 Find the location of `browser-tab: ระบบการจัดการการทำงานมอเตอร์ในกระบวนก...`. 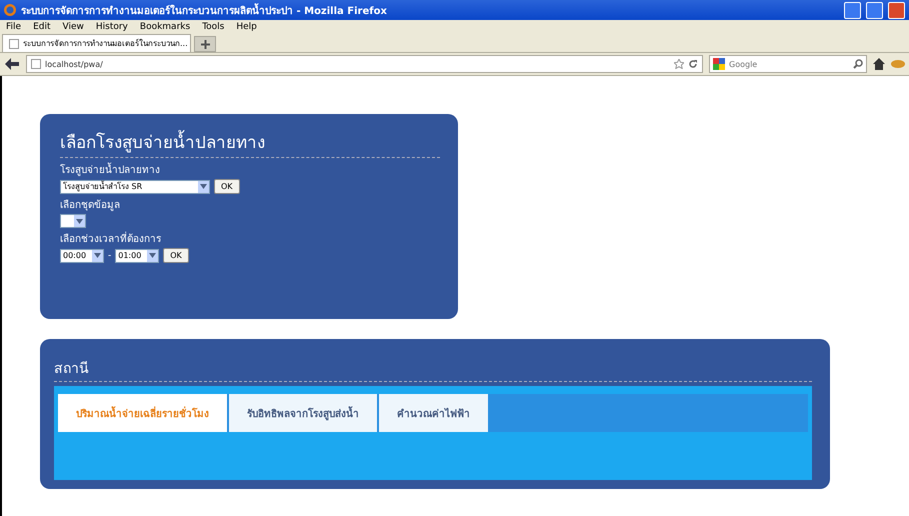

browser-tab: ระบบการจัดการการทำงานมอเตอร์ในกระบวนก... is located at coordinates (96, 43).